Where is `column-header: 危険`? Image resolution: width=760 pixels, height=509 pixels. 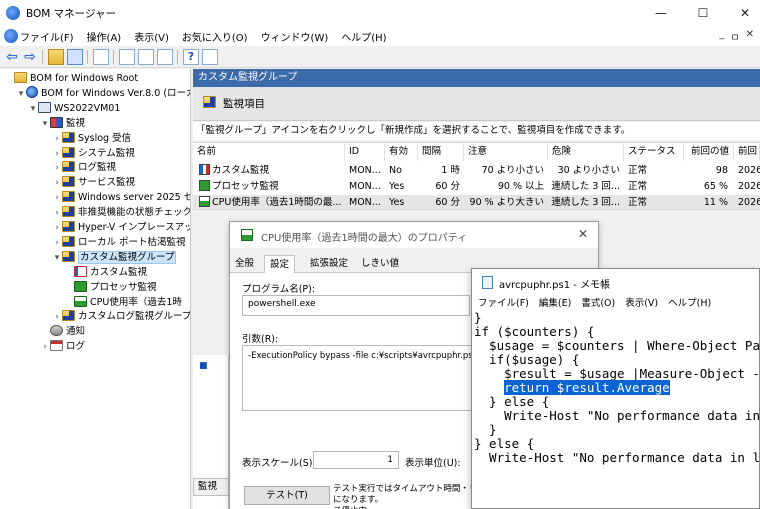
column-header: 危険 is located at coordinates (586, 152).